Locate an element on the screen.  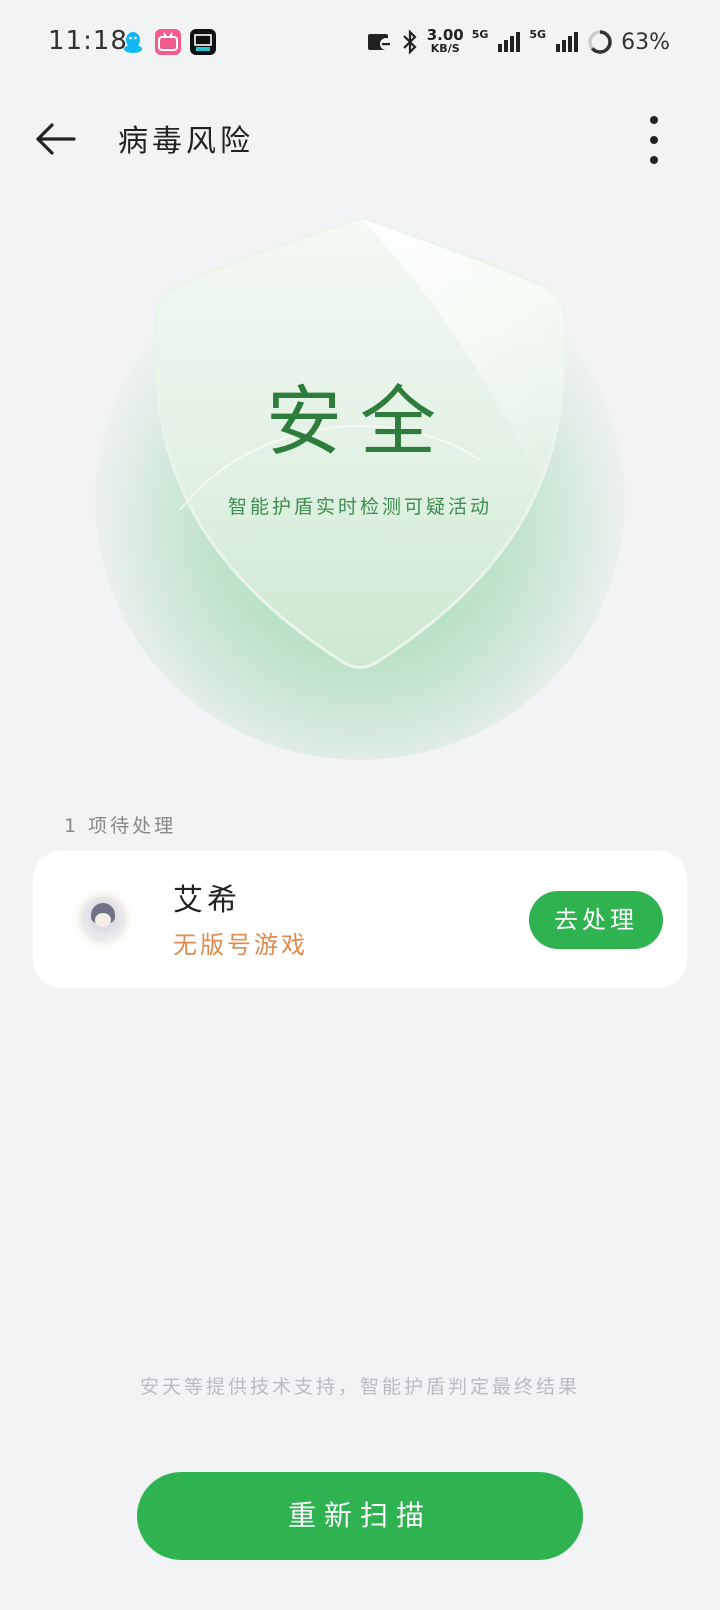
handle-risk-button: 去处理 is located at coordinates (596, 920).